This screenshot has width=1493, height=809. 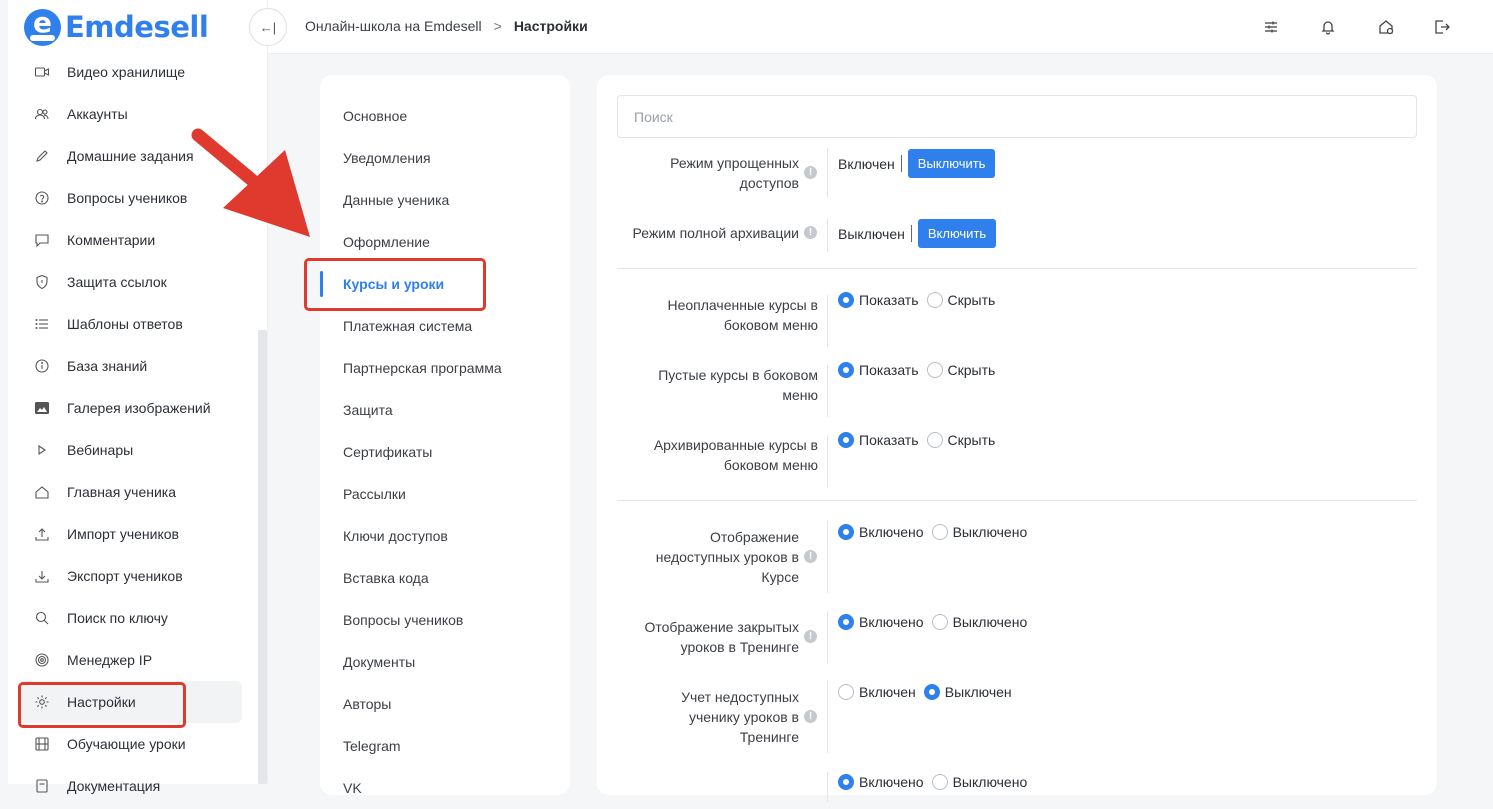 I want to click on home-icon, so click(x=42, y=492).